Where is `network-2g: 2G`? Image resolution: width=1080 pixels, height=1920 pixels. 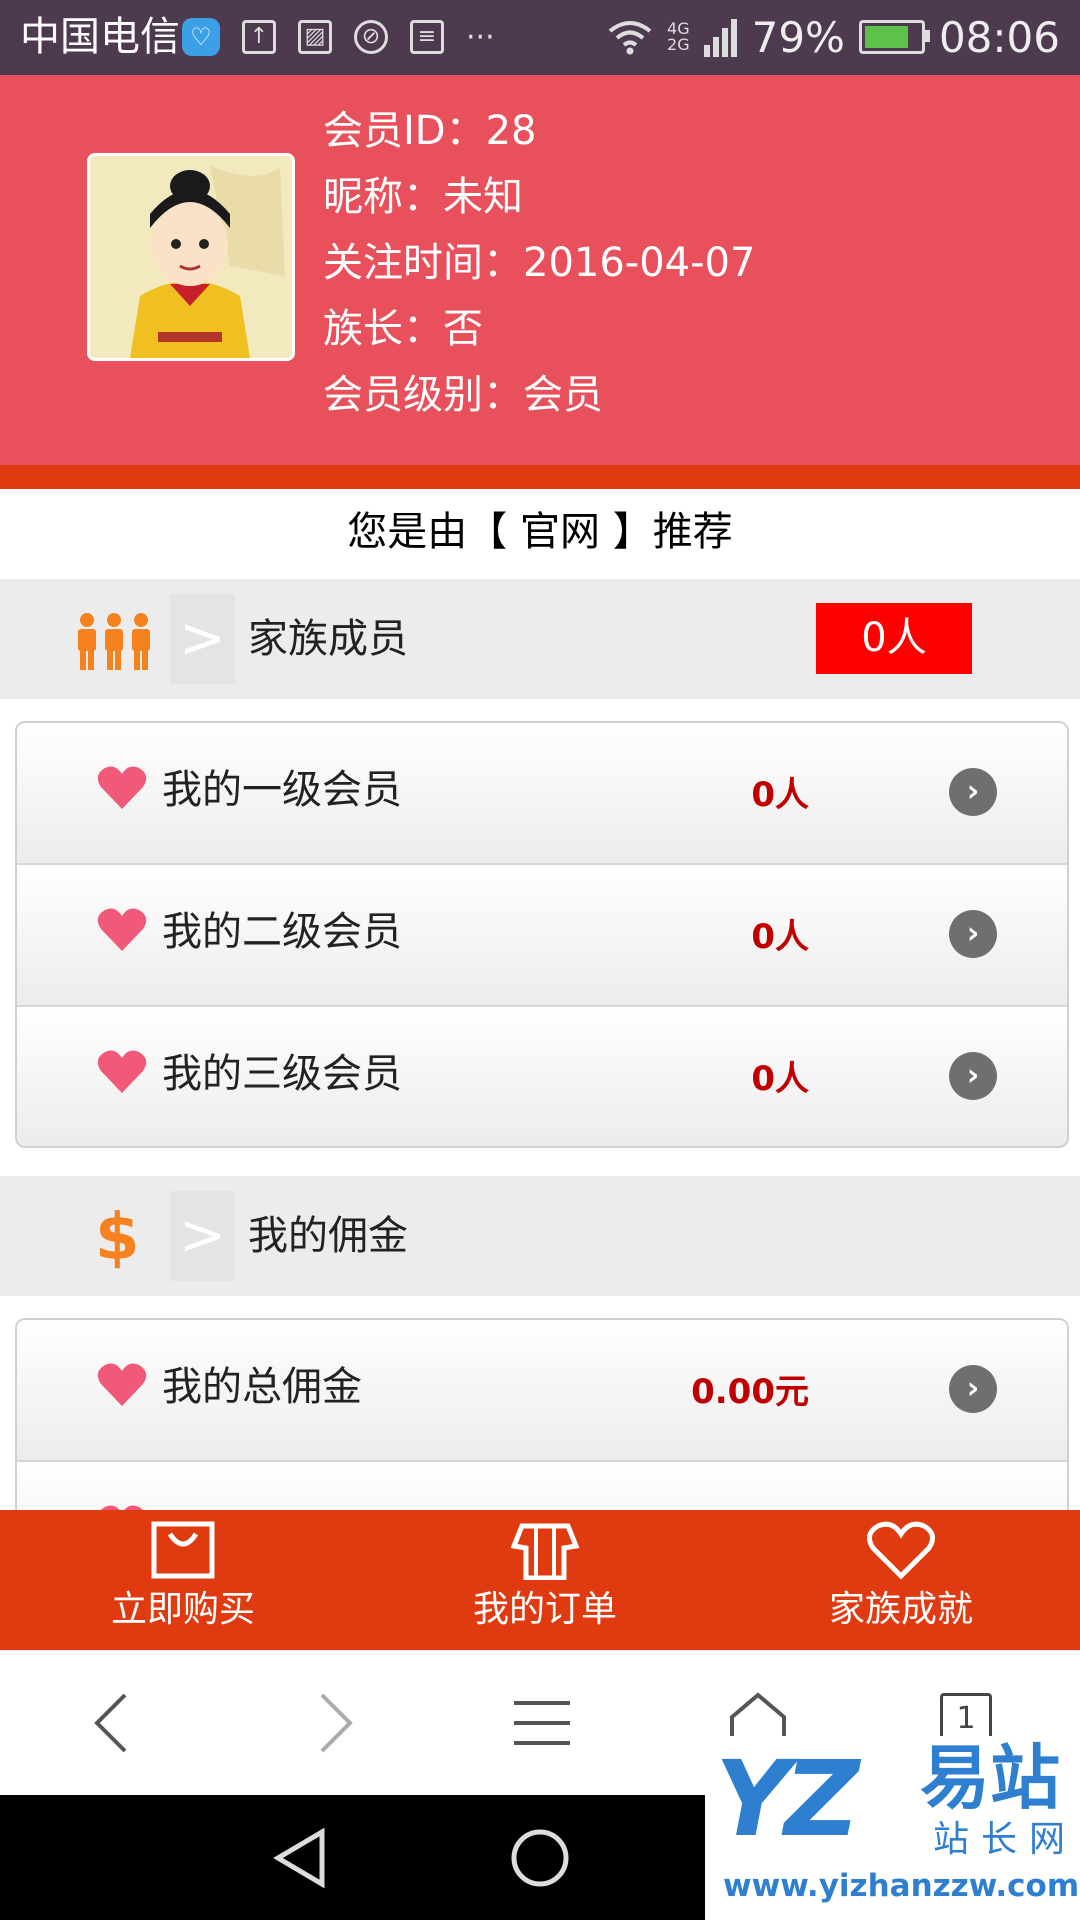 network-2g: 2G is located at coordinates (678, 44).